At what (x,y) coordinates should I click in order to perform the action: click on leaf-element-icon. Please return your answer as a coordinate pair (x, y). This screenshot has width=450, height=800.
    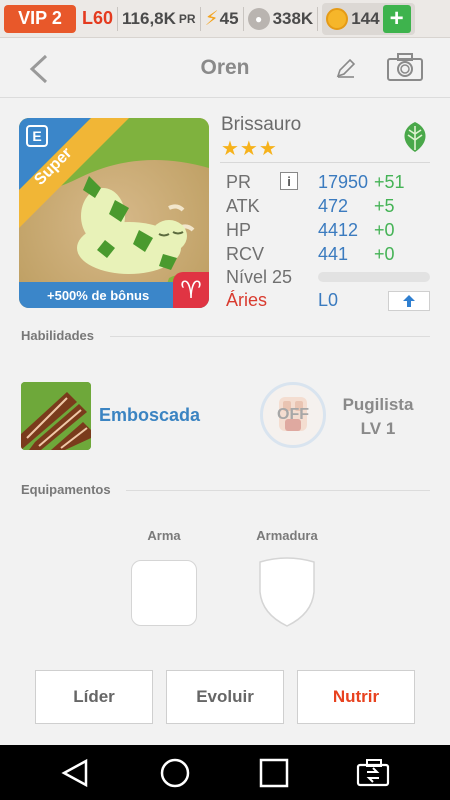
    Looking at the image, I should click on (415, 137).